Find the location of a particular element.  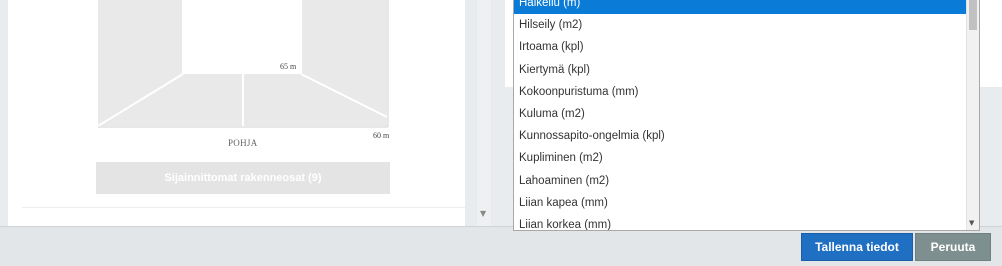

divider is located at coordinates (243, 207).